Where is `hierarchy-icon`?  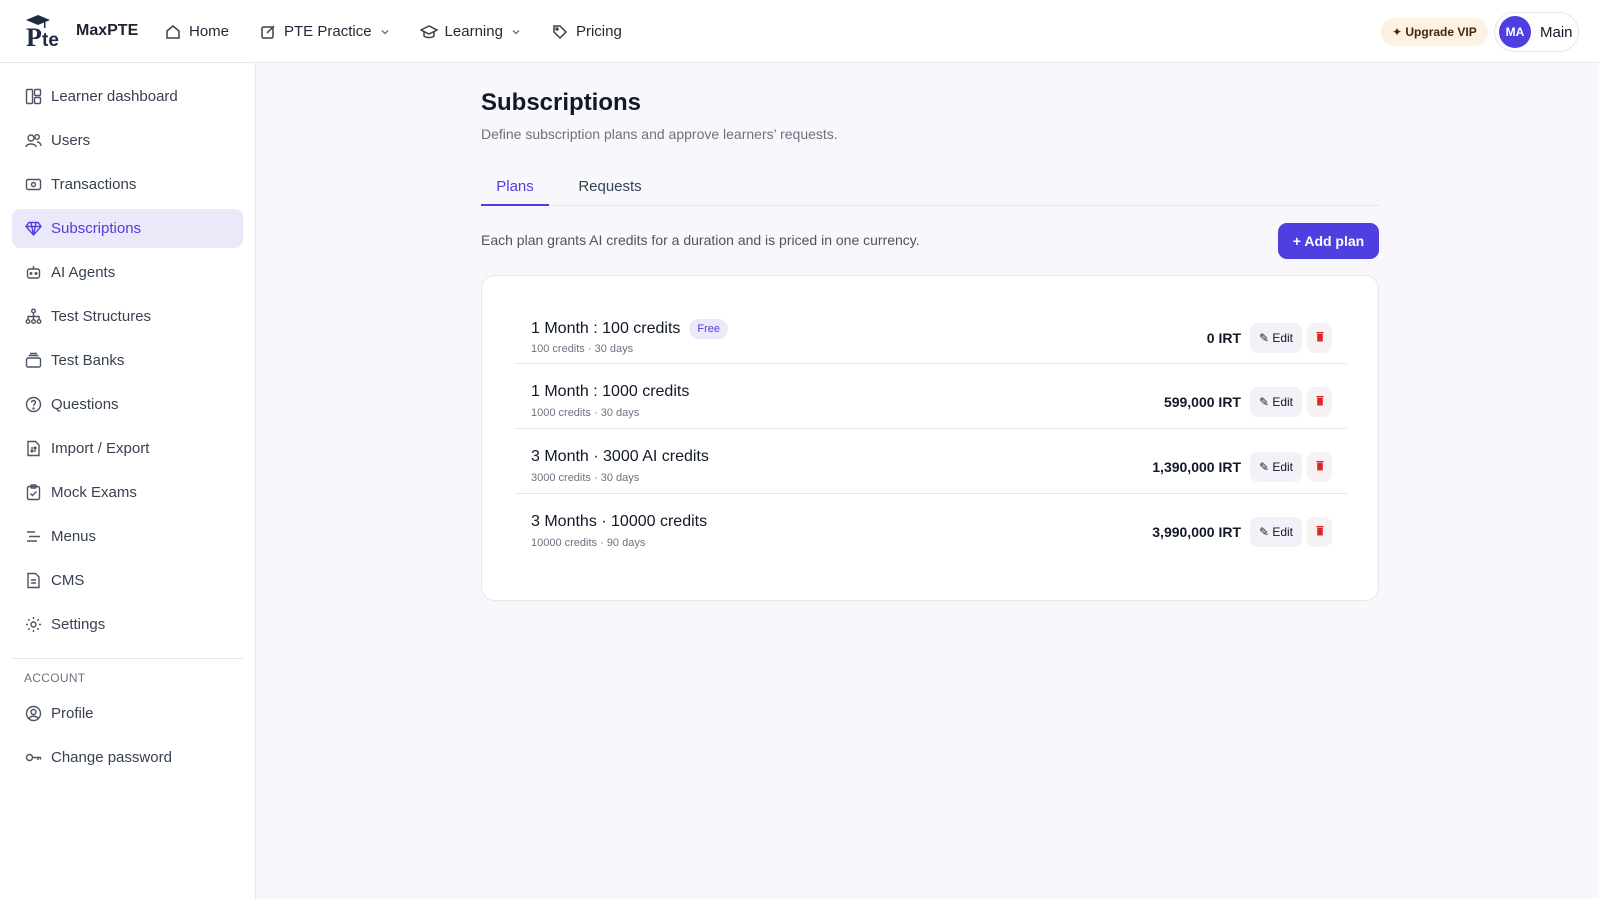 hierarchy-icon is located at coordinates (33, 317).